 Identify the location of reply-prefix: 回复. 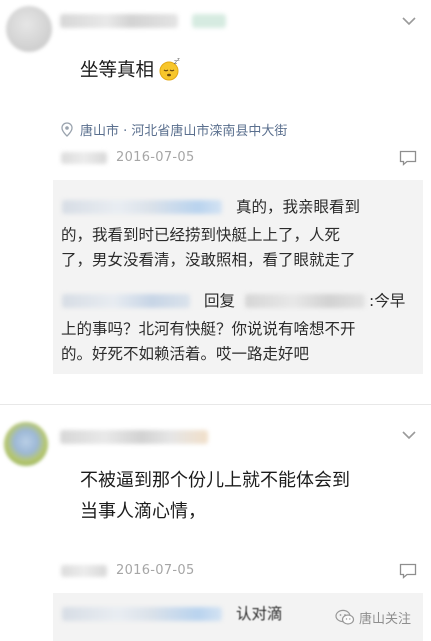
(220, 301).